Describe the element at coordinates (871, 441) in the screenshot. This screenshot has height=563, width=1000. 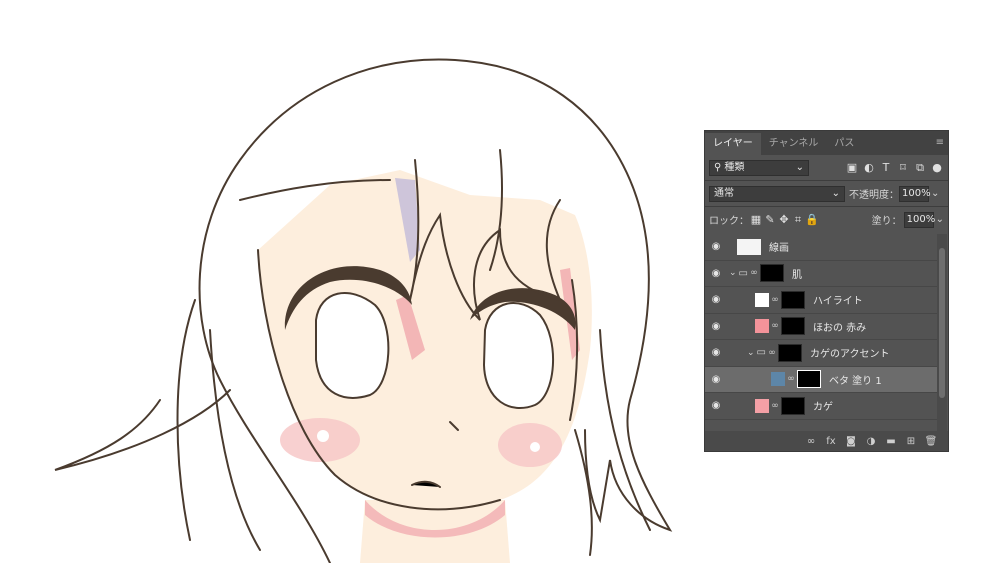
I see `adjustment-layer-icon: ◑` at that location.